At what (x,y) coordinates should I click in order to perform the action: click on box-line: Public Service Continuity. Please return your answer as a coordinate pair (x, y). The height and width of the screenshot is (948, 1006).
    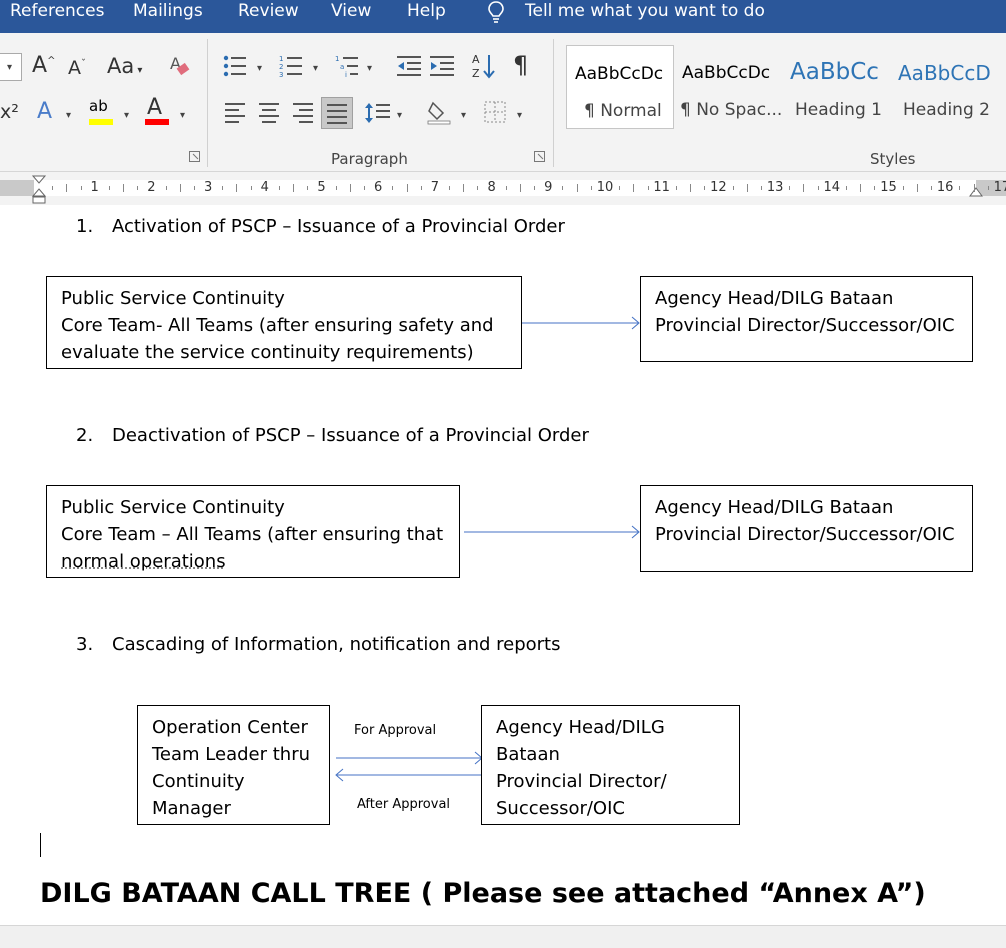
    Looking at the image, I should click on (253, 507).